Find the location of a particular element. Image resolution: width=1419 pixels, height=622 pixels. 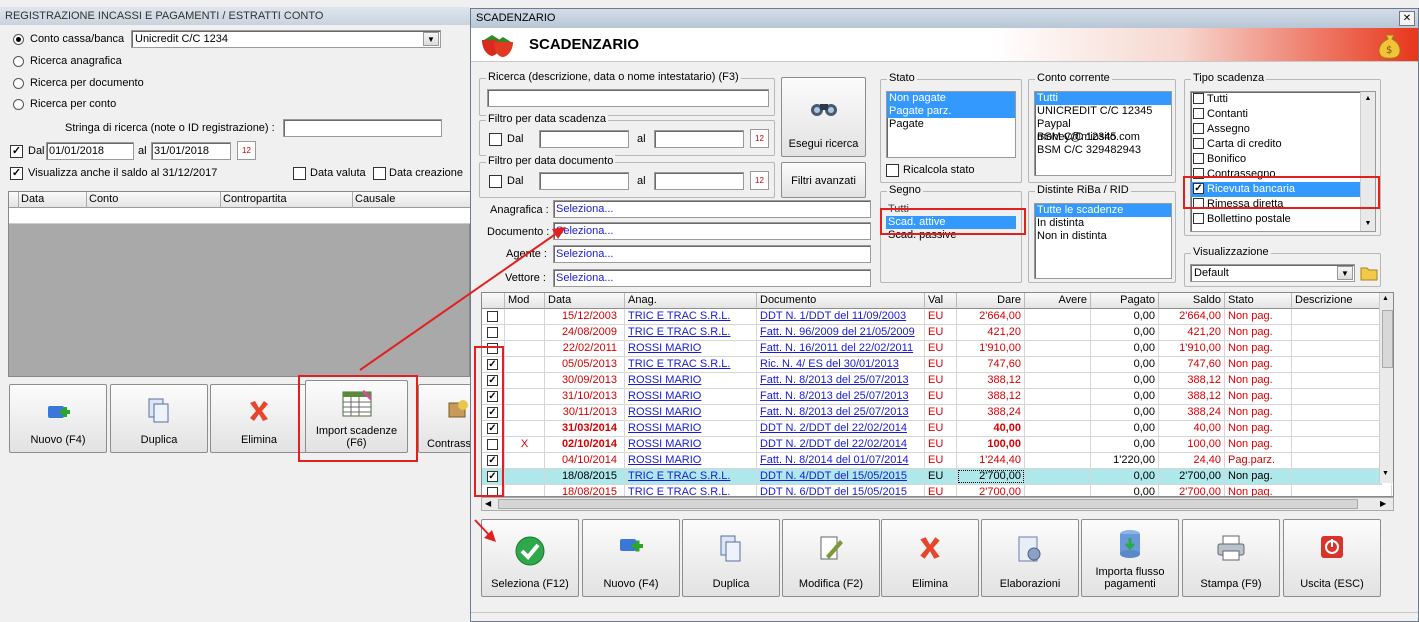

contrass-button: Contrass is located at coordinates (448, 418).